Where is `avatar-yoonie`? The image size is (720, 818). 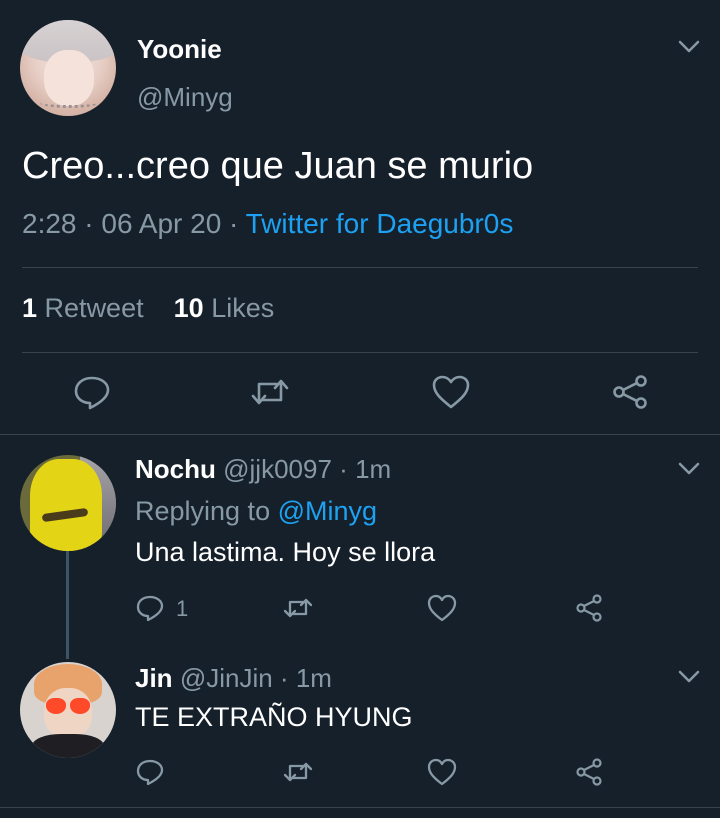 avatar-yoonie is located at coordinates (68, 68).